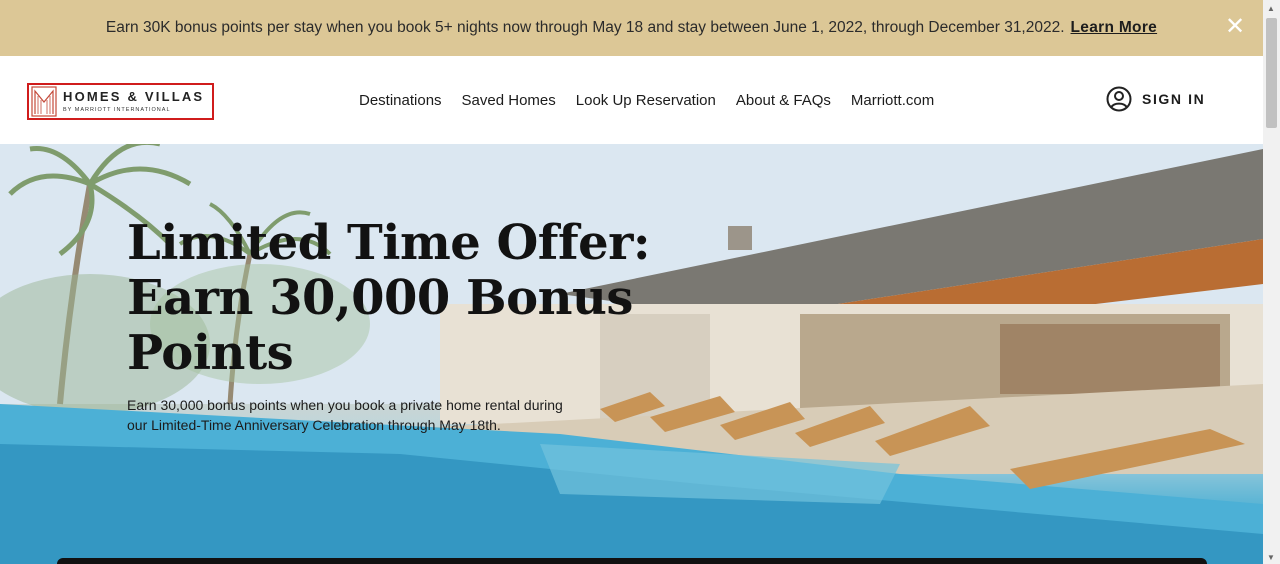 This screenshot has height=564, width=1280. I want to click on scrollbar: ▲ ▼, so click(1271, 282).